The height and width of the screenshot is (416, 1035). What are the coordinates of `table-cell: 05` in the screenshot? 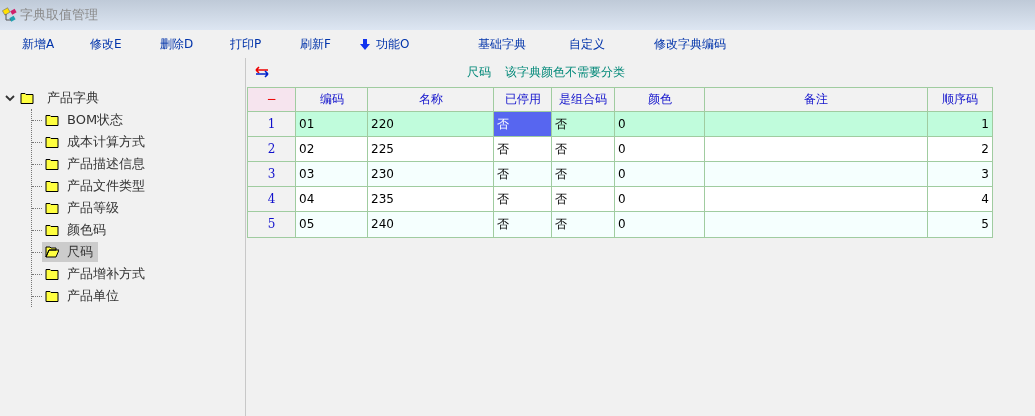 It's located at (332, 224).